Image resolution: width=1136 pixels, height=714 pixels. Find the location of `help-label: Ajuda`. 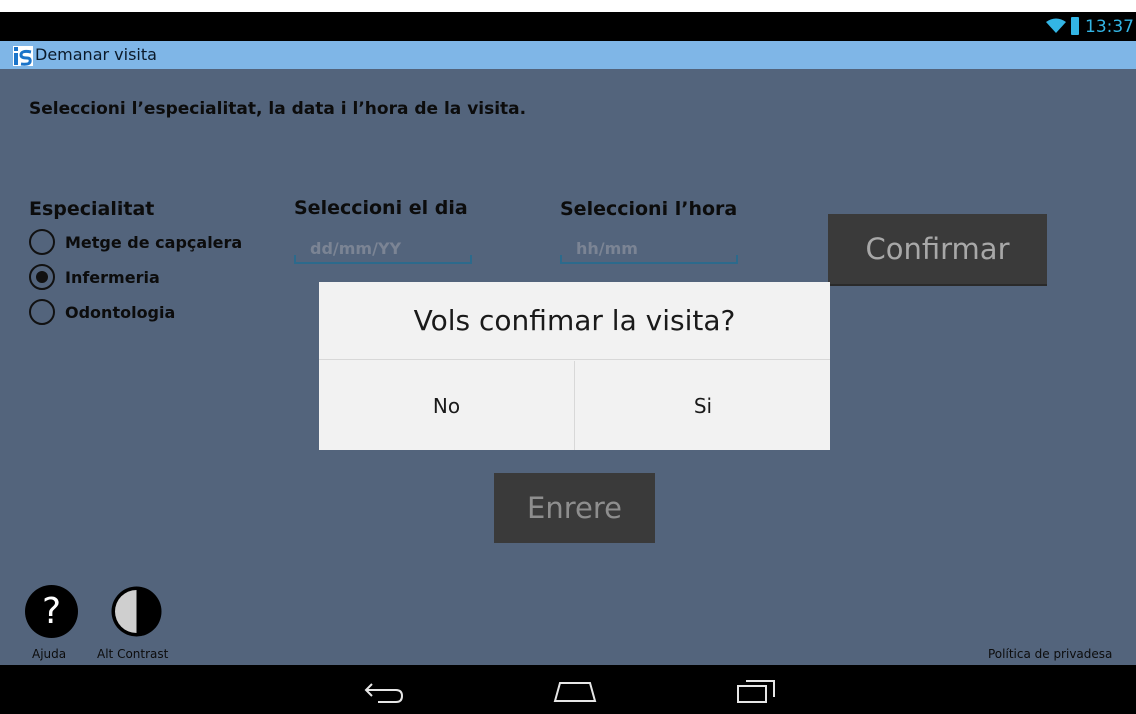

help-label: Ajuda is located at coordinates (49, 654).